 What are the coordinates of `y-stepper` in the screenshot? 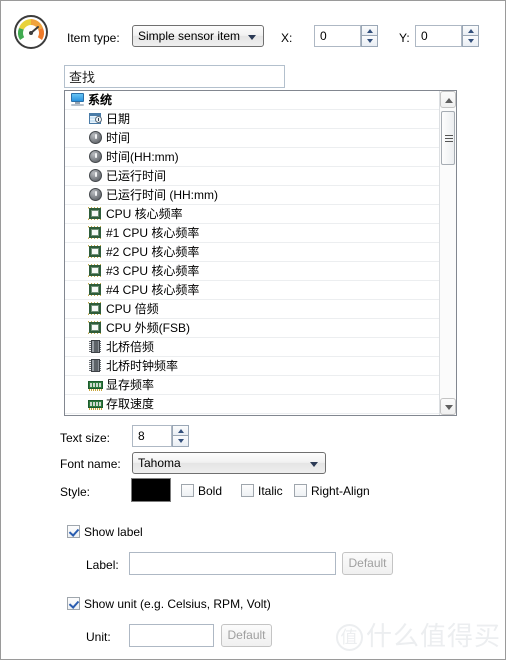 It's located at (470, 36).